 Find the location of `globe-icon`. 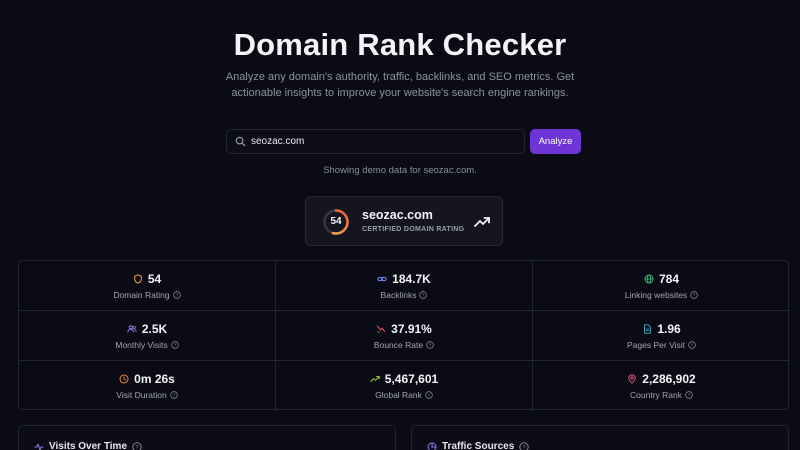

globe-icon is located at coordinates (649, 279).